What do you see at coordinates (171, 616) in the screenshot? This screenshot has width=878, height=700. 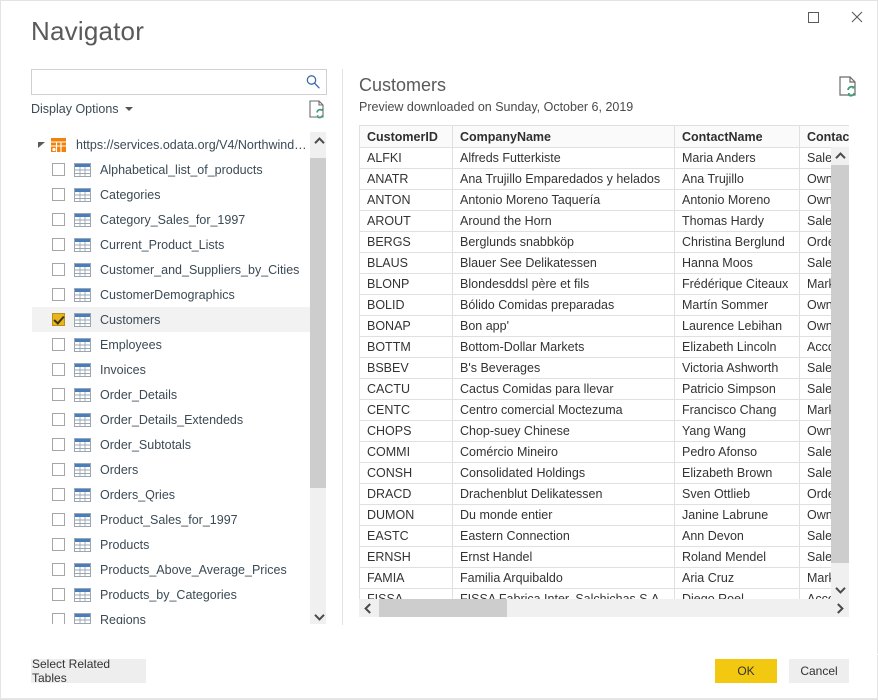 I see `tree-item-regions: Regions` at bounding box center [171, 616].